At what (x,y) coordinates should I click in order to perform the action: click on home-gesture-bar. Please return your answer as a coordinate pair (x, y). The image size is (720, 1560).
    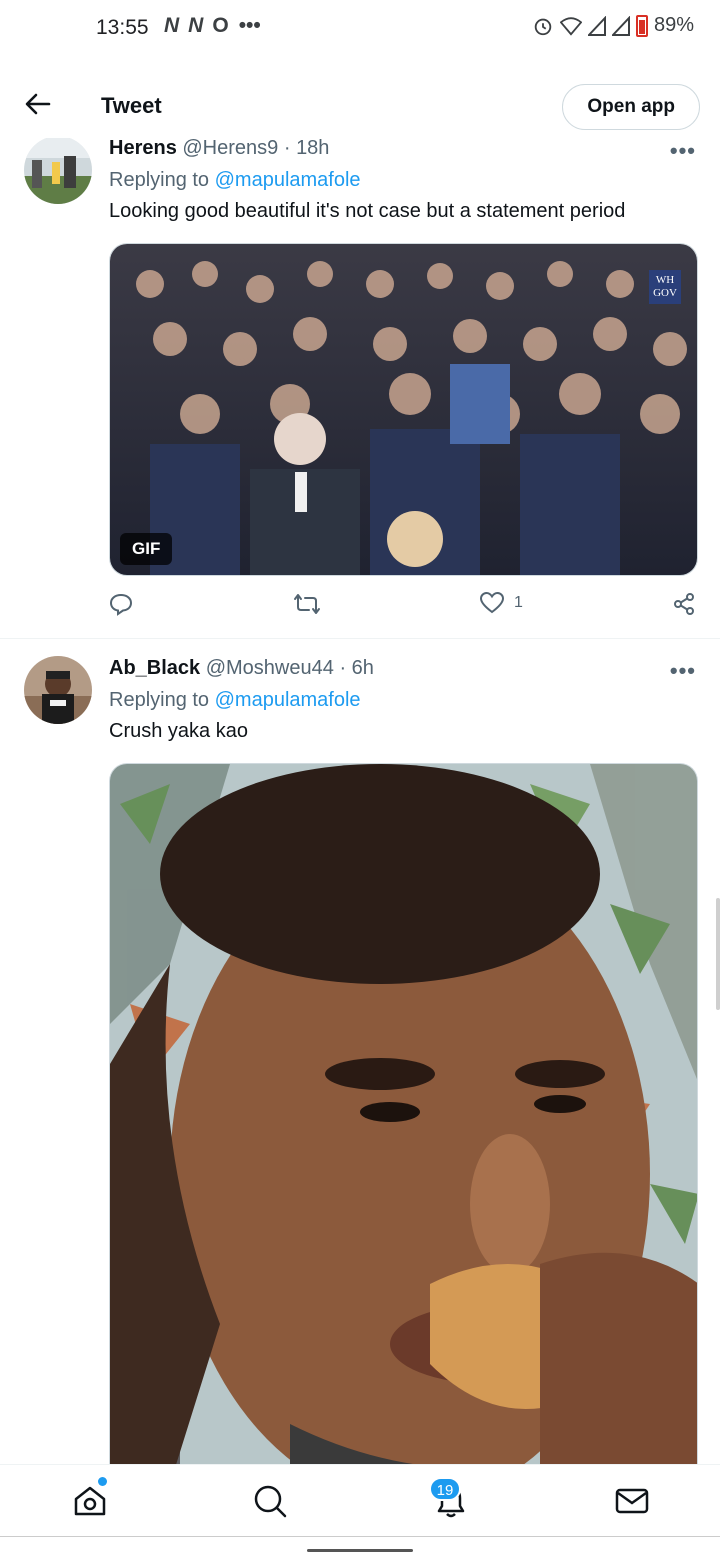
    Looking at the image, I should click on (360, 1550).